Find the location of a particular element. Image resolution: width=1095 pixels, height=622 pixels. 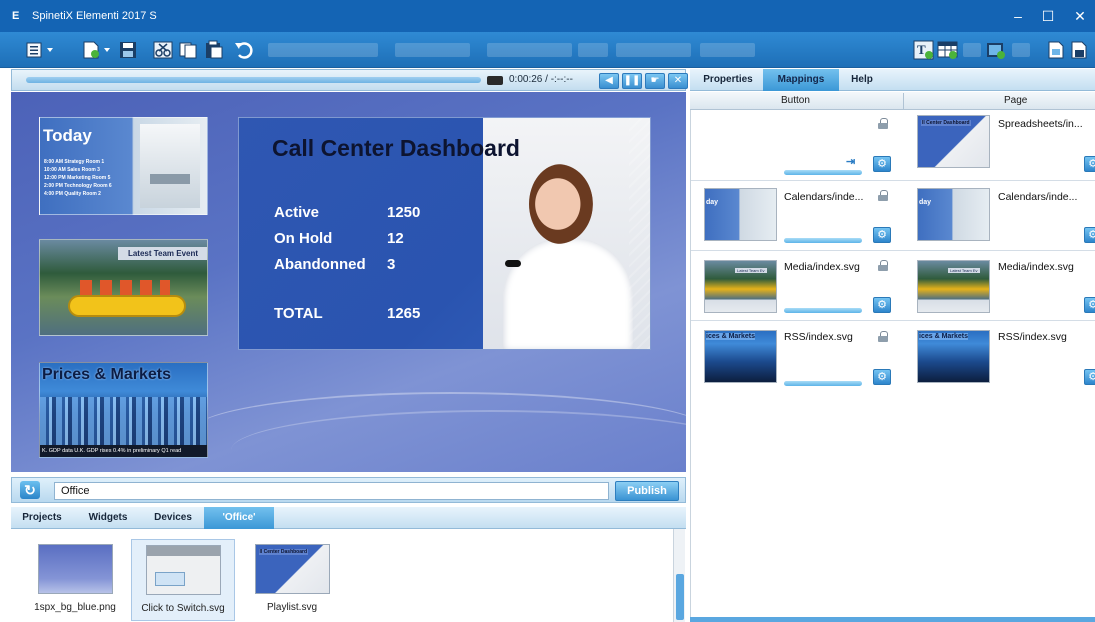

playback-bar: 0:00:26 / -:--:-- ◀ ❚❚ ☛ ✕ is located at coordinates (349, 80).